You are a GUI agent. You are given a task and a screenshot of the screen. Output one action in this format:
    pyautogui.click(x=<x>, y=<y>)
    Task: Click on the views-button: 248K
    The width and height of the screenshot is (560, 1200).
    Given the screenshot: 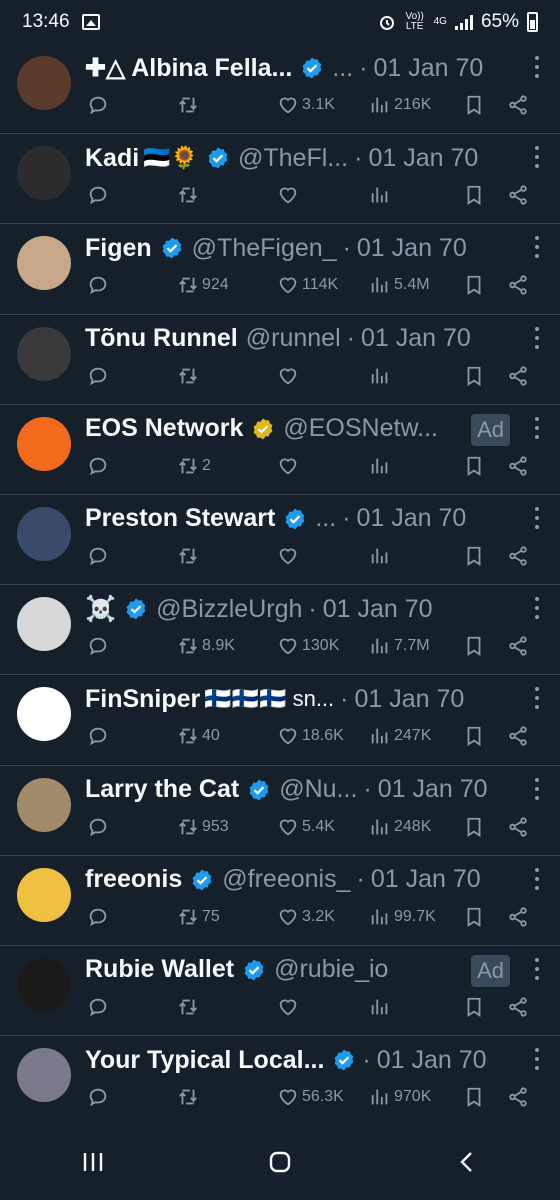 What is the action you would take?
    pyautogui.click(x=400, y=827)
    